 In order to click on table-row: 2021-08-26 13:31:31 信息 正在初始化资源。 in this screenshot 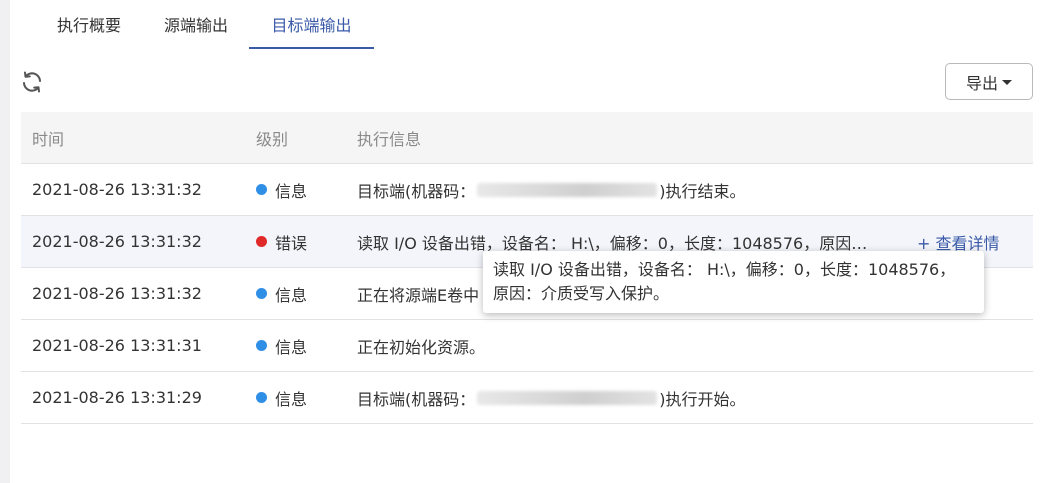, I will do `click(527, 346)`.